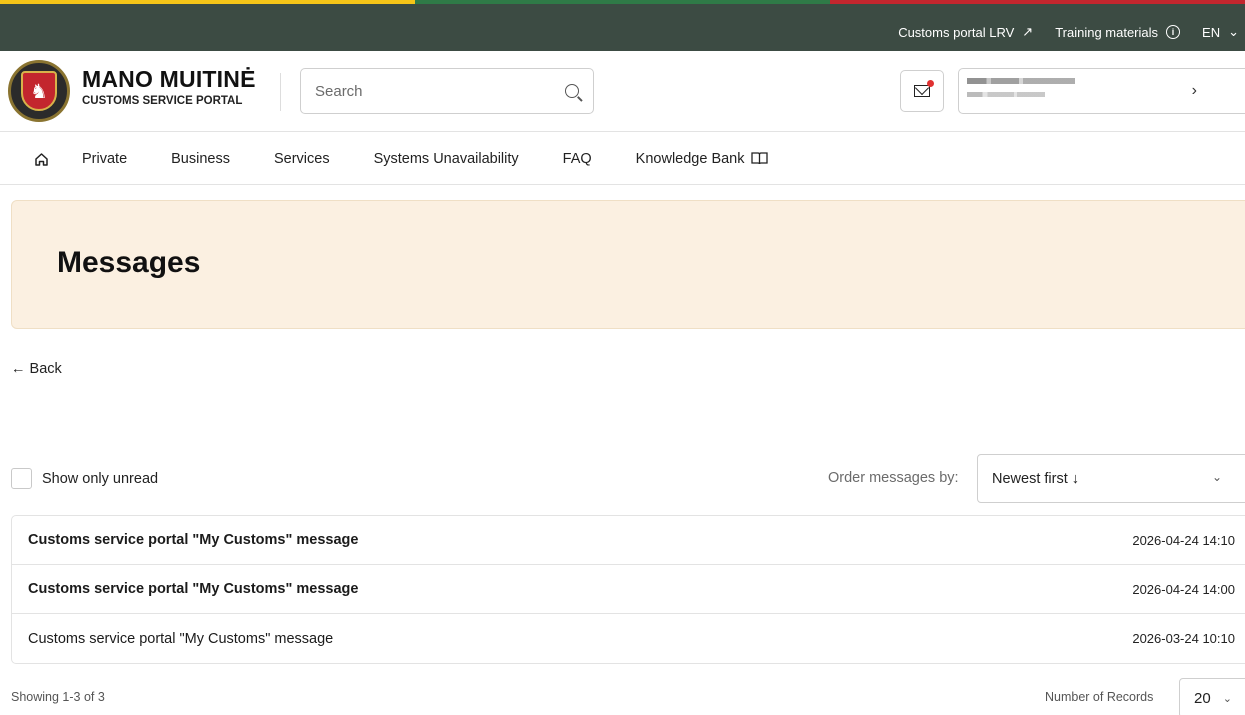 This screenshot has height=715, width=1245. What do you see at coordinates (690, 158) in the screenshot?
I see `nav-item-knowledge-bank-label: Knowledge Bank` at bounding box center [690, 158].